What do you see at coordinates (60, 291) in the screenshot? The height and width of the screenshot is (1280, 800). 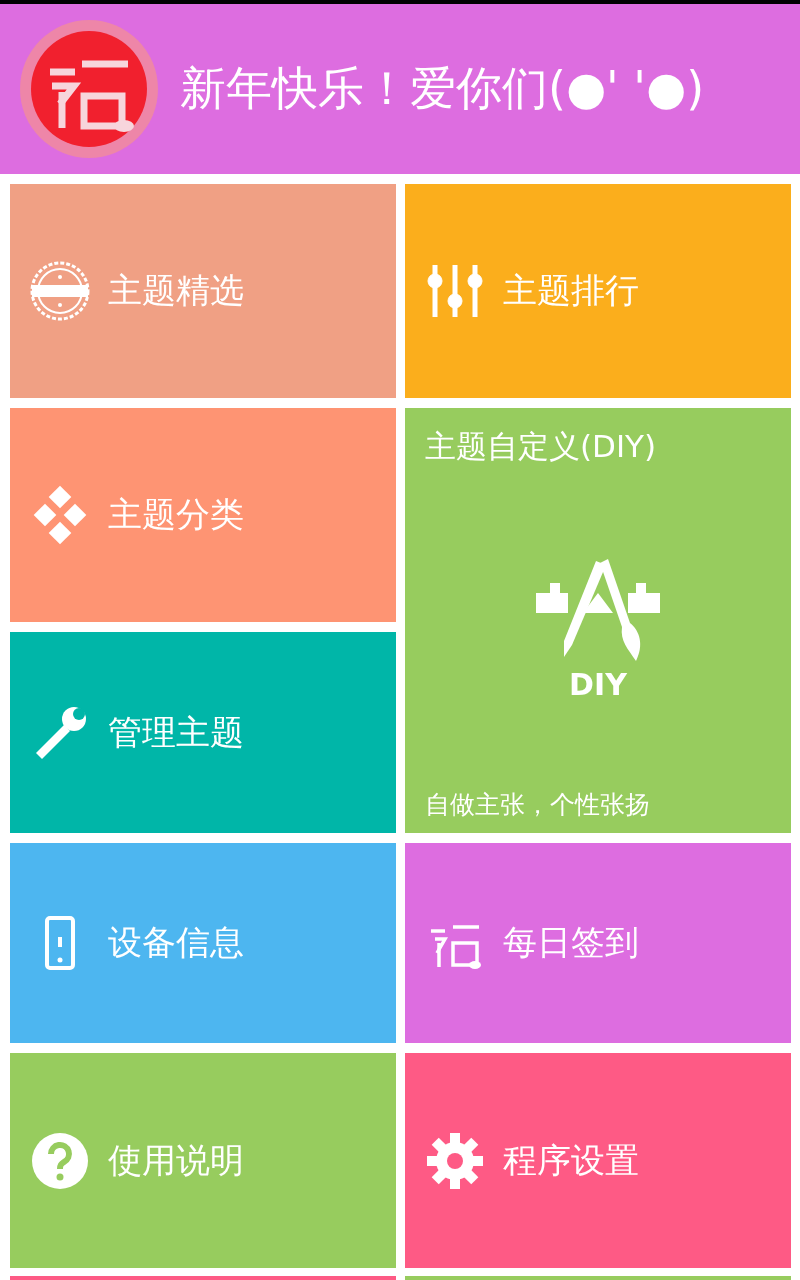 I see `best-badge-icon` at bounding box center [60, 291].